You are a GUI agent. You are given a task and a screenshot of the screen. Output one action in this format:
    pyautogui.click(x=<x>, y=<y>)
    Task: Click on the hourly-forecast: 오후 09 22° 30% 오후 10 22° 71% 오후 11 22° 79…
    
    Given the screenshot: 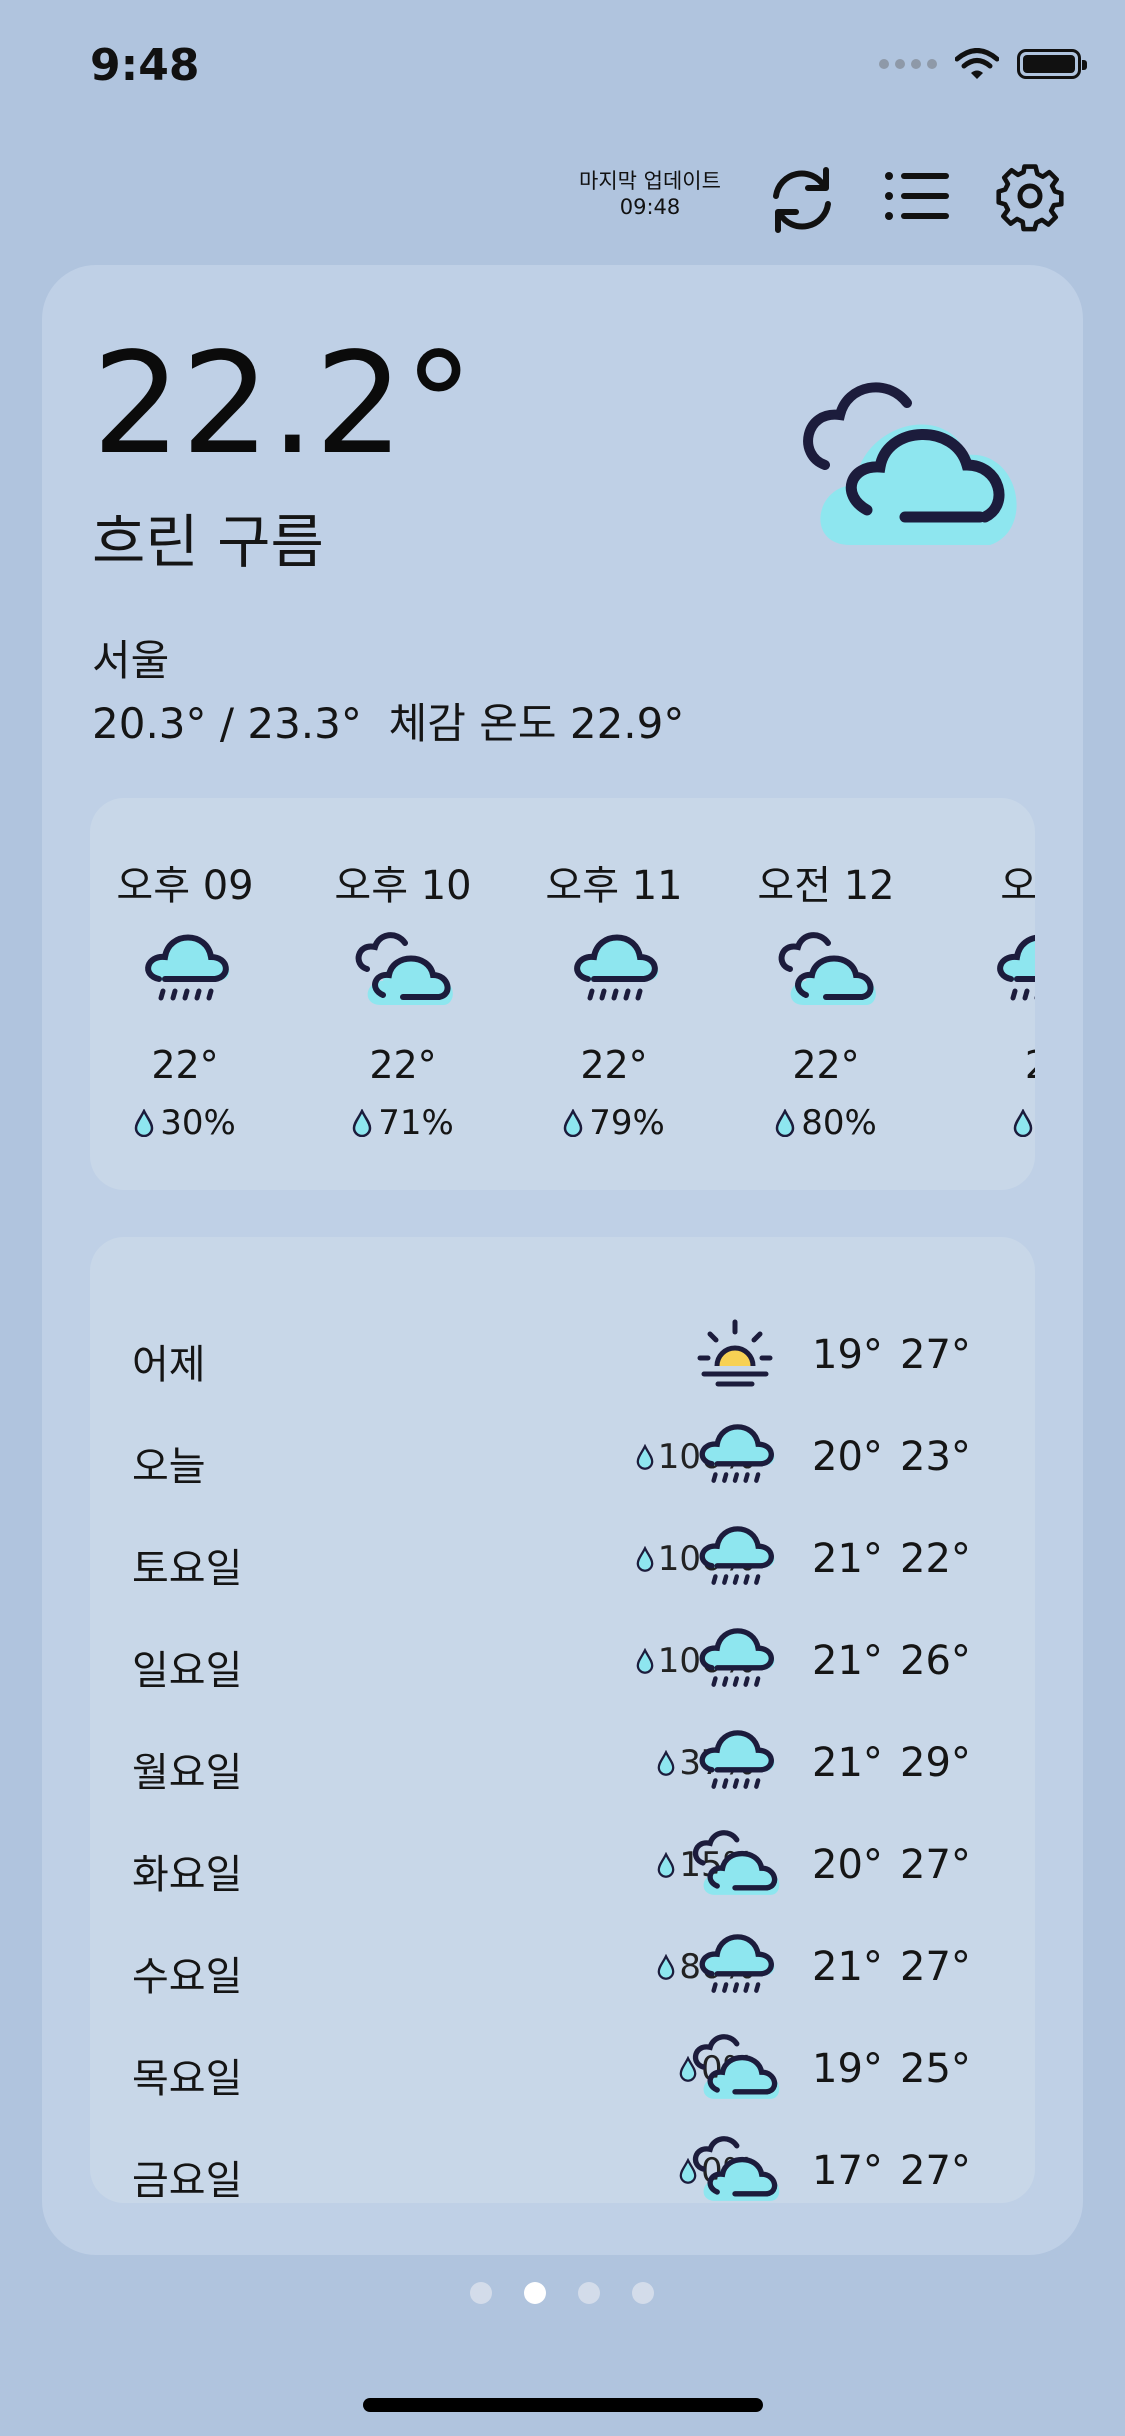 What is the action you would take?
    pyautogui.click(x=562, y=994)
    